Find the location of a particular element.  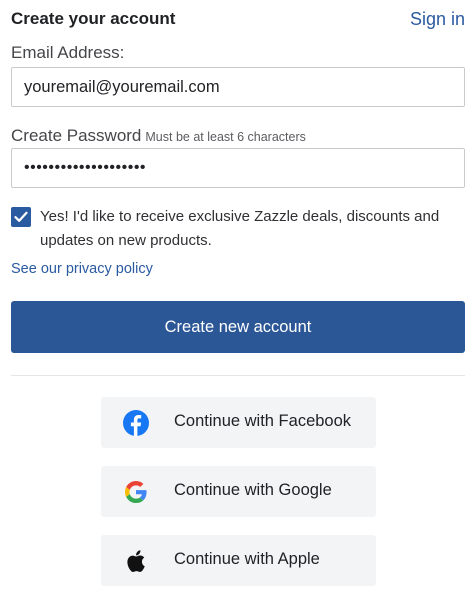

facebook-login-button: Continue with Facebook is located at coordinates (238, 422).